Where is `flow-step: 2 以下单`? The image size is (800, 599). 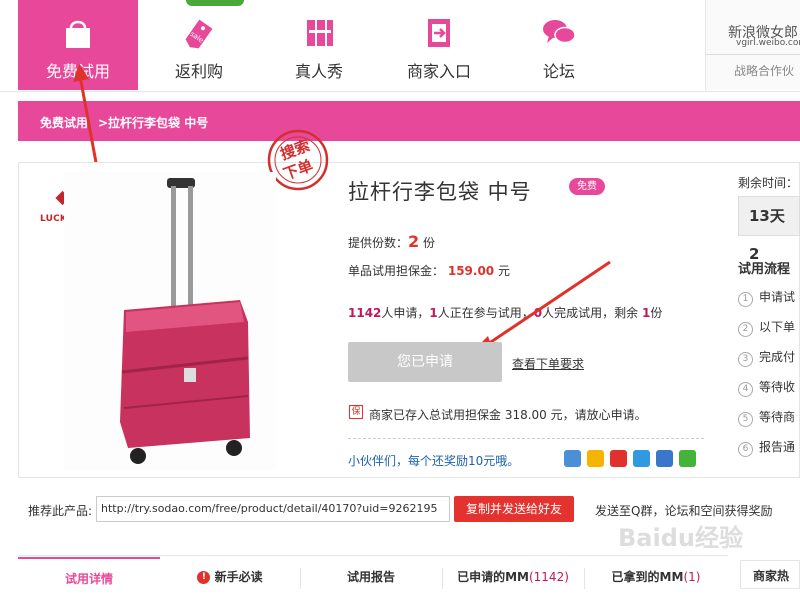
flow-step: 2 以下单 is located at coordinates (766, 327).